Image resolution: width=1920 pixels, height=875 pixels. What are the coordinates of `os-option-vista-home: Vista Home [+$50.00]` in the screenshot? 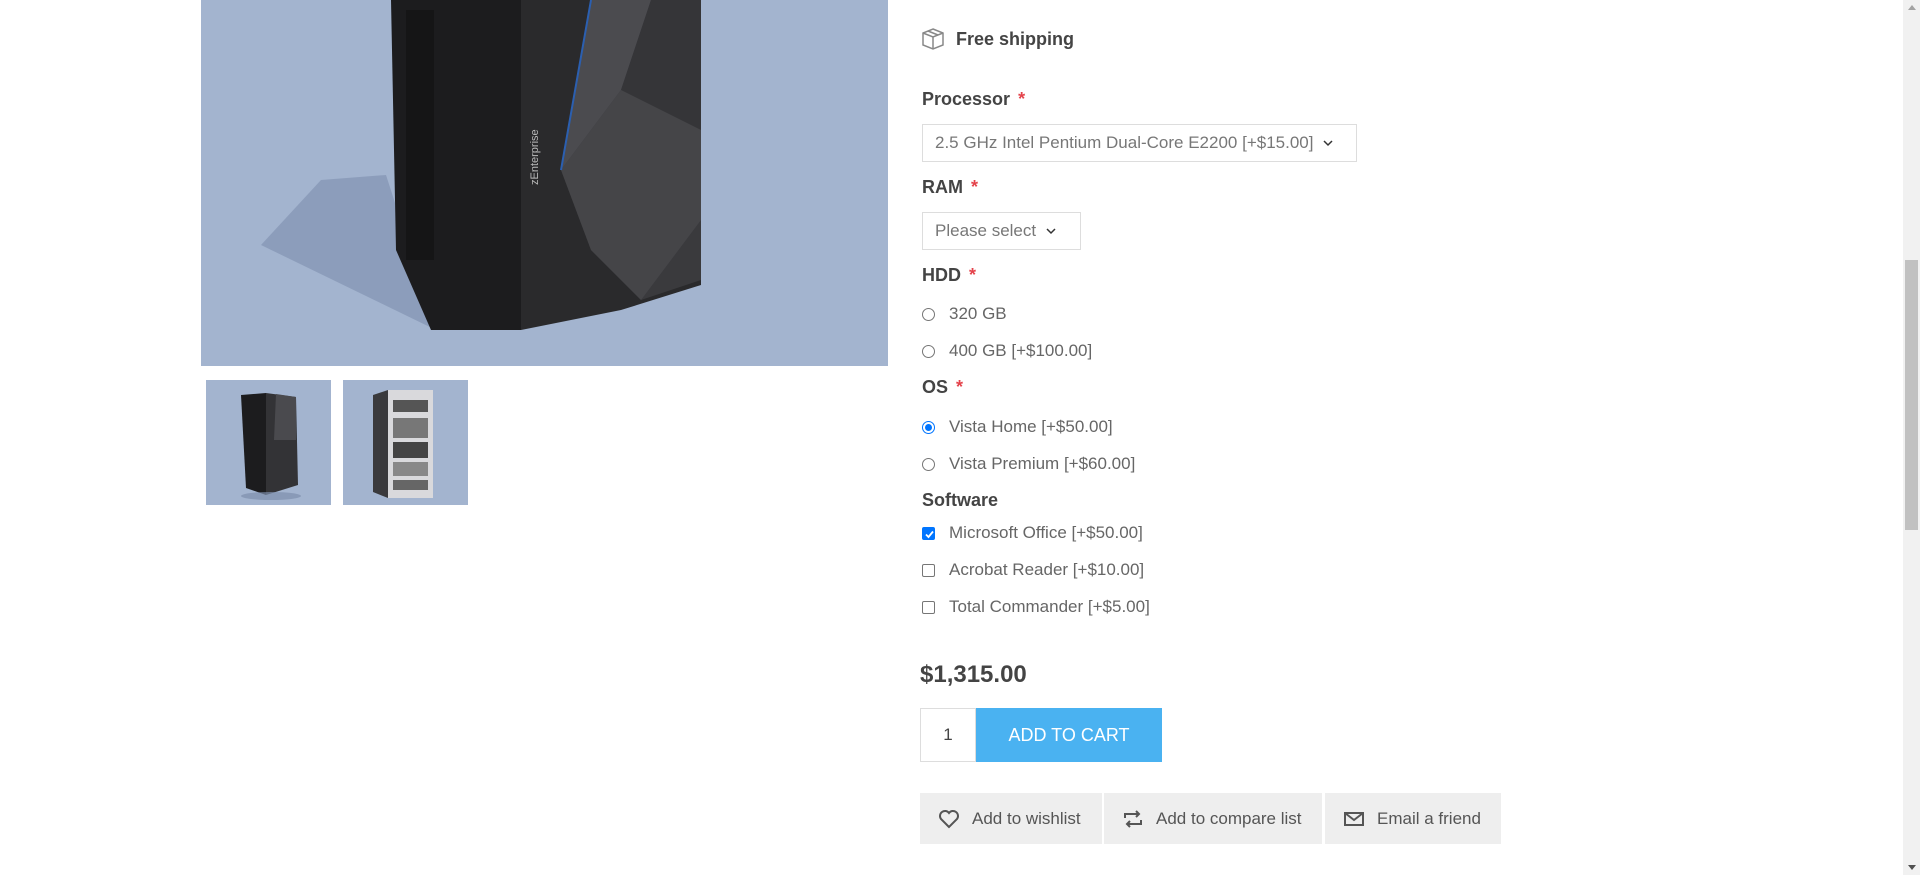 It's located at (1017, 427).